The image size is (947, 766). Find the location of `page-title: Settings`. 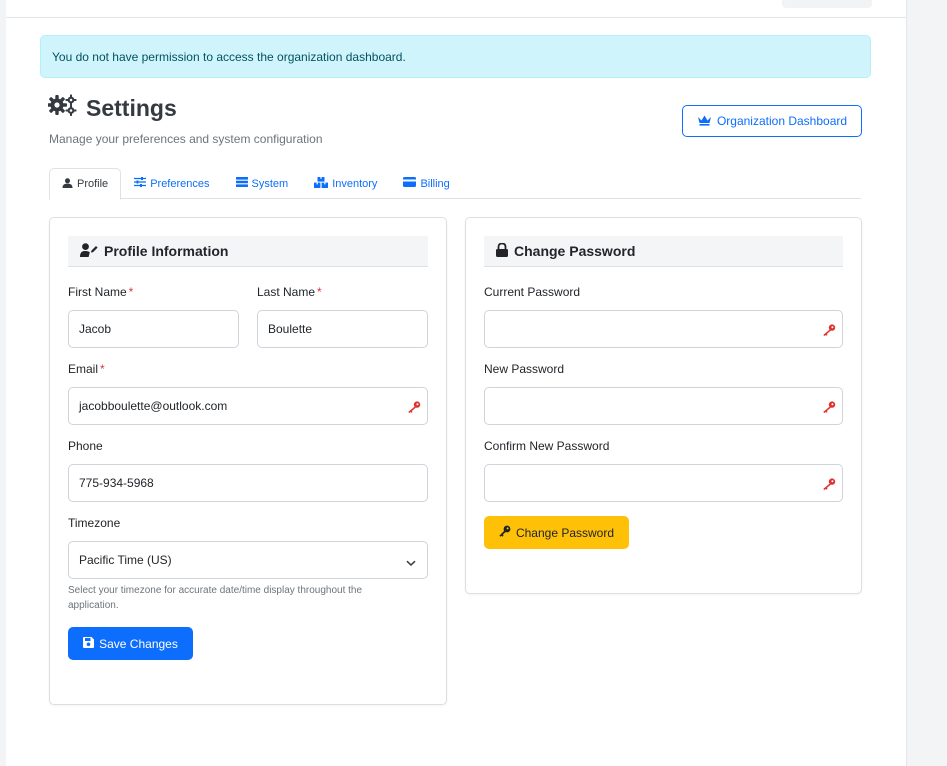

page-title: Settings is located at coordinates (112, 108).